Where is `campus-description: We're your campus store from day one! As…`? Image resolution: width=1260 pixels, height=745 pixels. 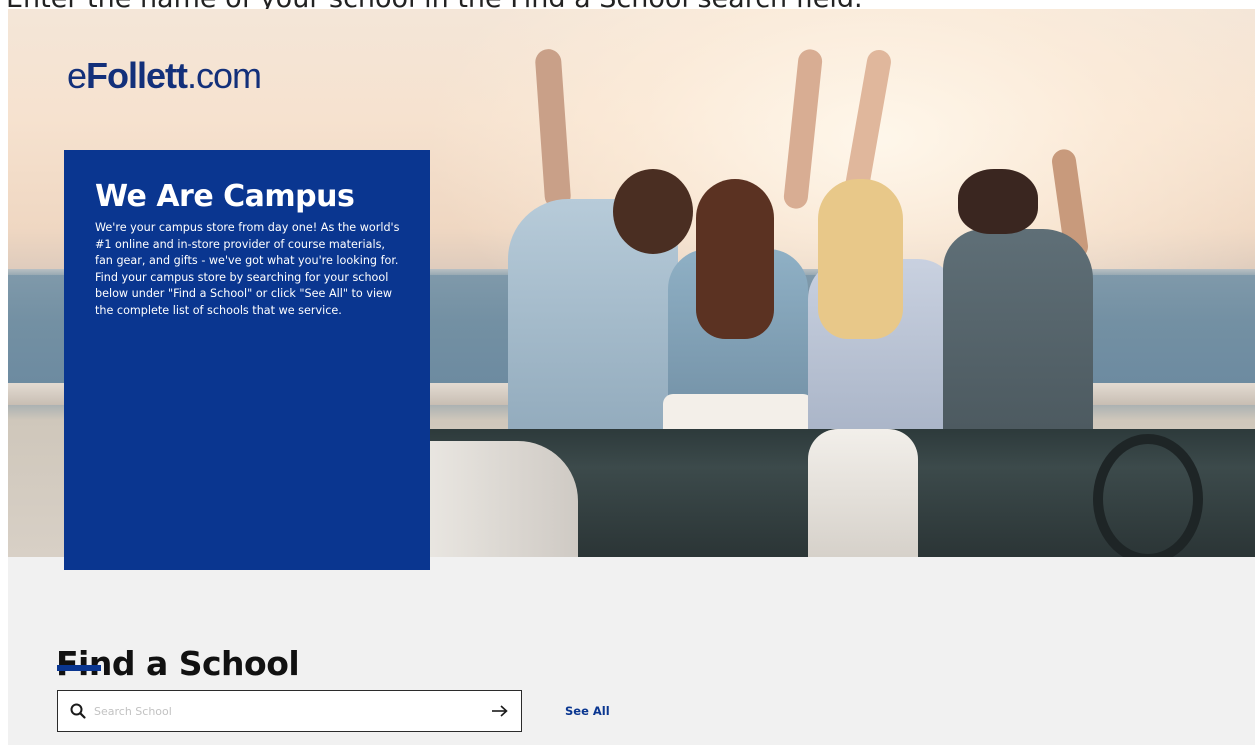
campus-description: We're your campus store from day one! As… is located at coordinates (247, 269).